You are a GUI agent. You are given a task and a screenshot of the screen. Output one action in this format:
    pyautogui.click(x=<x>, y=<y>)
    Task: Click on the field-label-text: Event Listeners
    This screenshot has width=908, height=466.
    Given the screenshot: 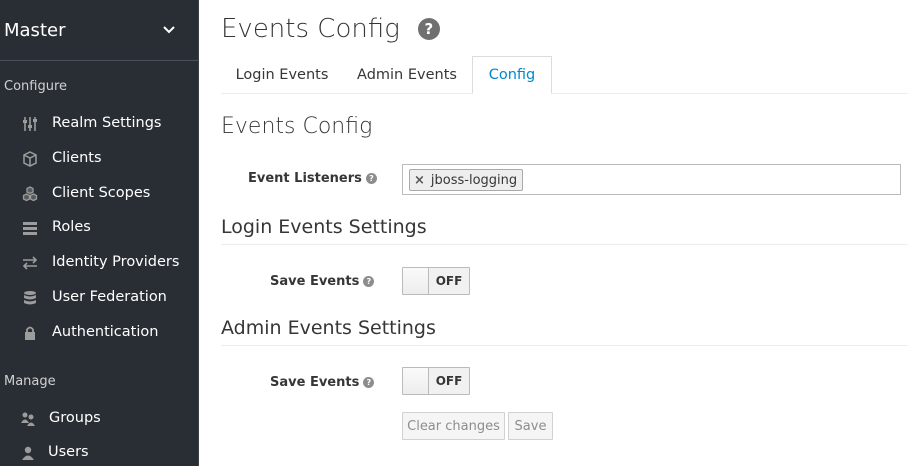 What is the action you would take?
    pyautogui.click(x=305, y=178)
    